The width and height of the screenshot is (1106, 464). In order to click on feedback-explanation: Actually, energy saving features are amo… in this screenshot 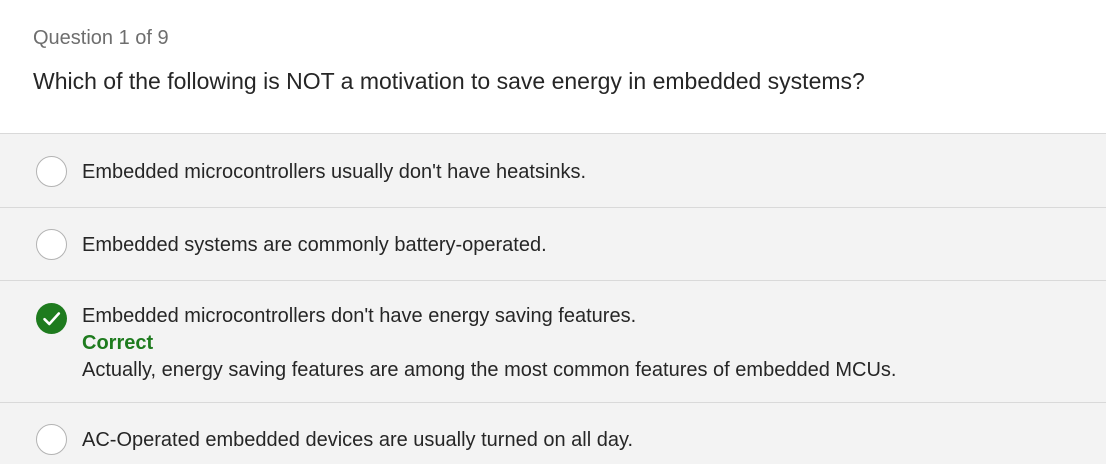, I will do `click(489, 370)`.